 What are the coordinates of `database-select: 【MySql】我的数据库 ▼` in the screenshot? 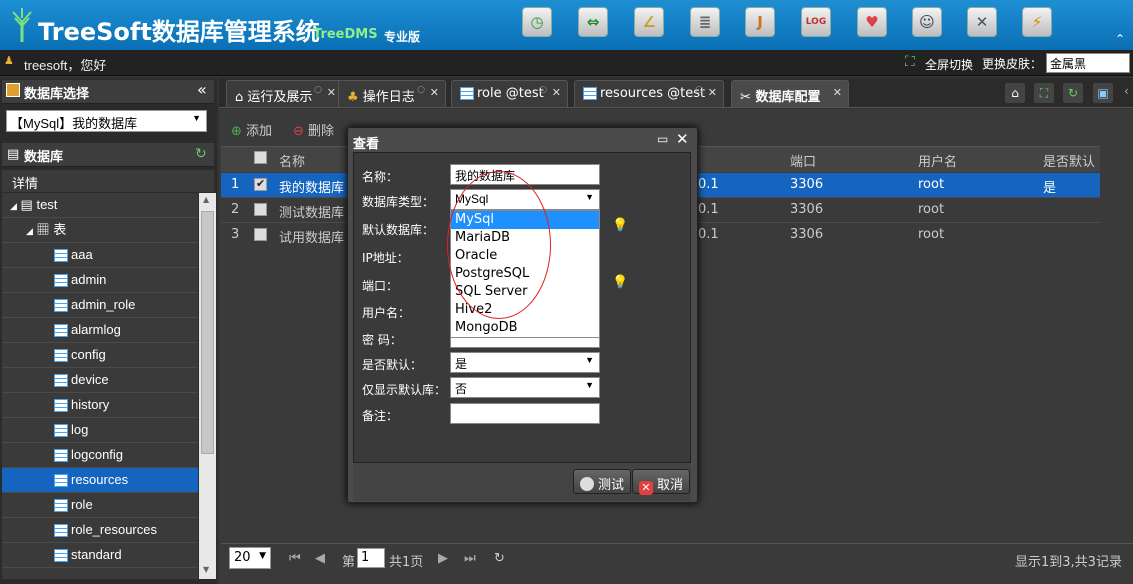 It's located at (106, 121).